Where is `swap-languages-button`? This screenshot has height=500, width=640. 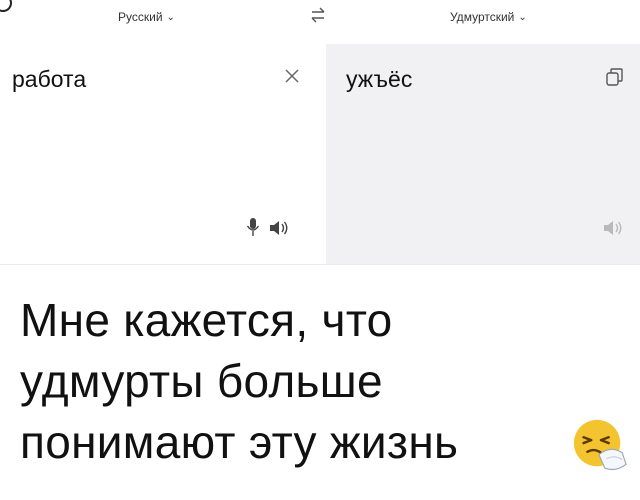
swap-languages-button is located at coordinates (318, 15).